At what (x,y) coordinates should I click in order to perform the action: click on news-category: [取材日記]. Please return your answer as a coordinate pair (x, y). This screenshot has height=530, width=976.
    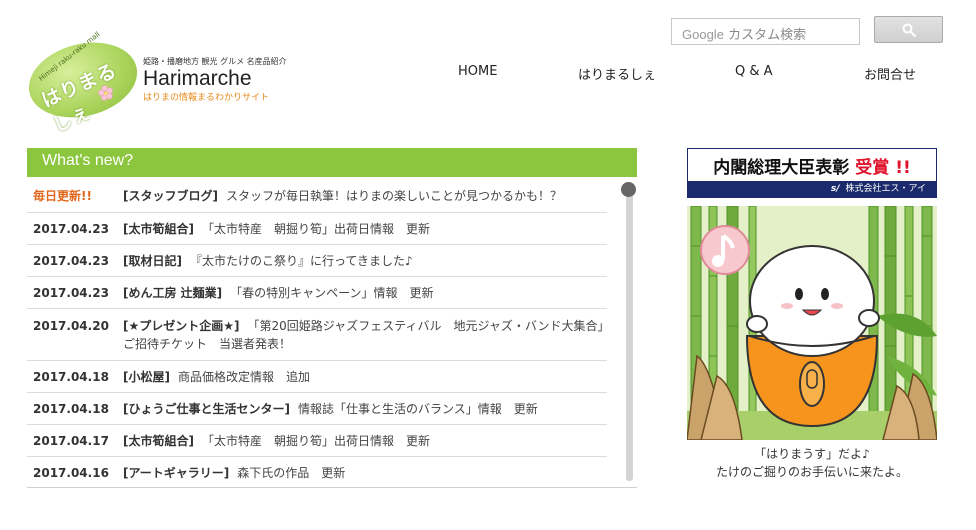
    Looking at the image, I should click on (152, 261).